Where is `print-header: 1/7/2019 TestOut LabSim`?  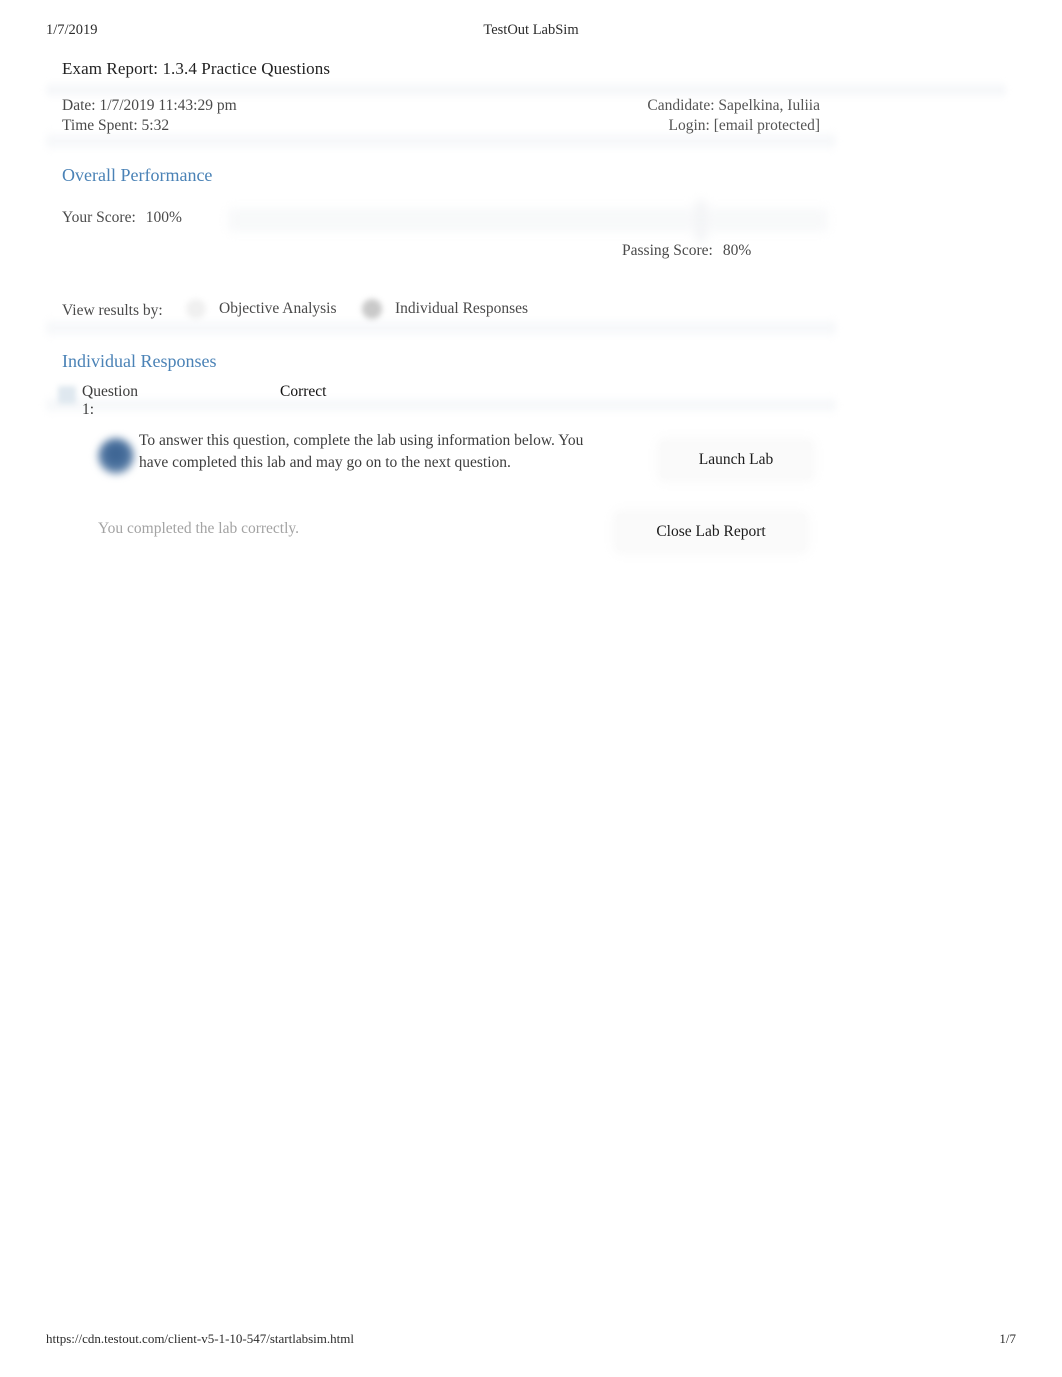 print-header: 1/7/2019 TestOut LabSim is located at coordinates (531, 32).